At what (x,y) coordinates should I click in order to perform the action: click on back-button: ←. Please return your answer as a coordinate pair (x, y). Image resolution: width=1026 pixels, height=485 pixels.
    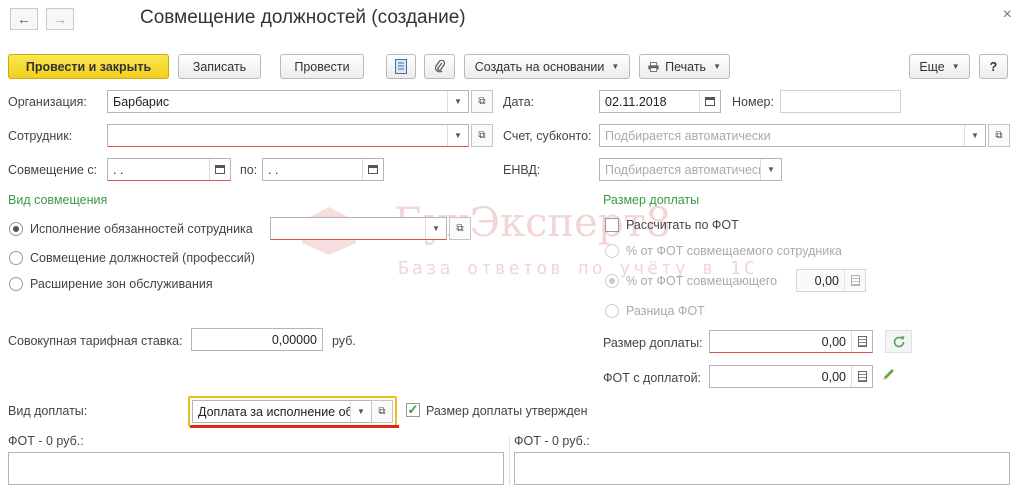
    Looking at the image, I should click on (24, 19).